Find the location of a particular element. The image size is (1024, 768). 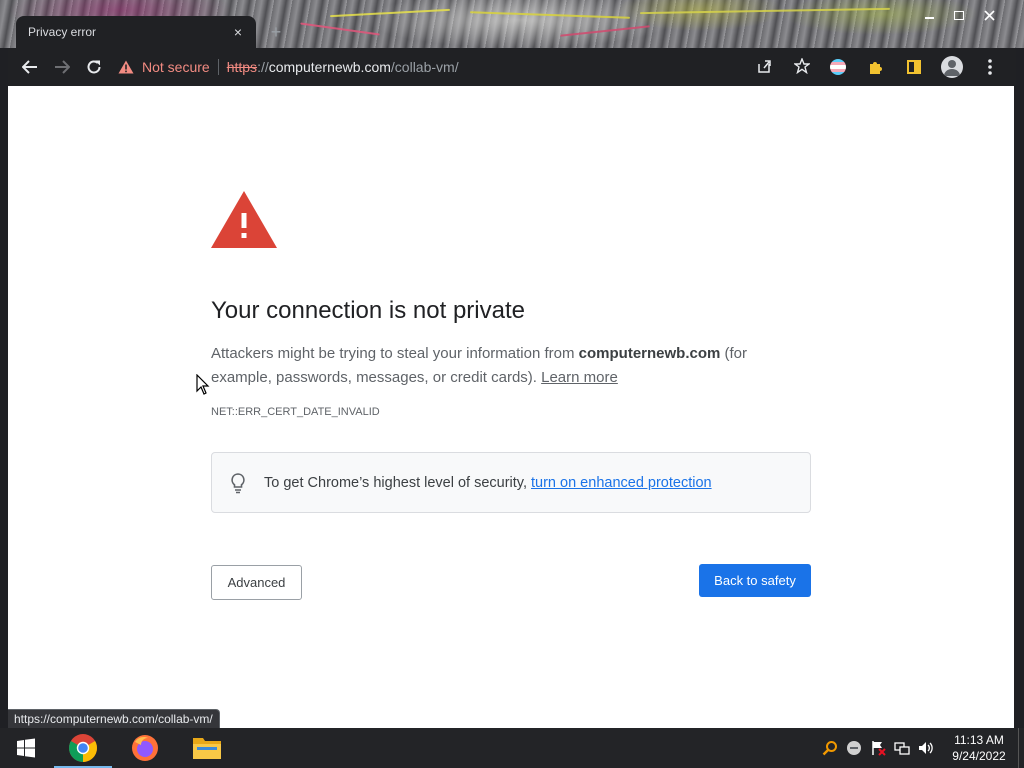

advanced-button: Advanced is located at coordinates (256, 582).